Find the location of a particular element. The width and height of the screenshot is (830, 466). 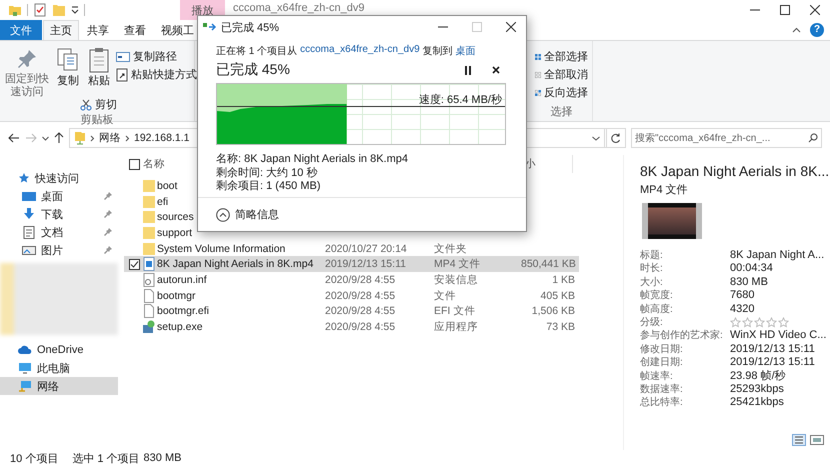

property-label: 帧高度: is located at coordinates (656, 309).